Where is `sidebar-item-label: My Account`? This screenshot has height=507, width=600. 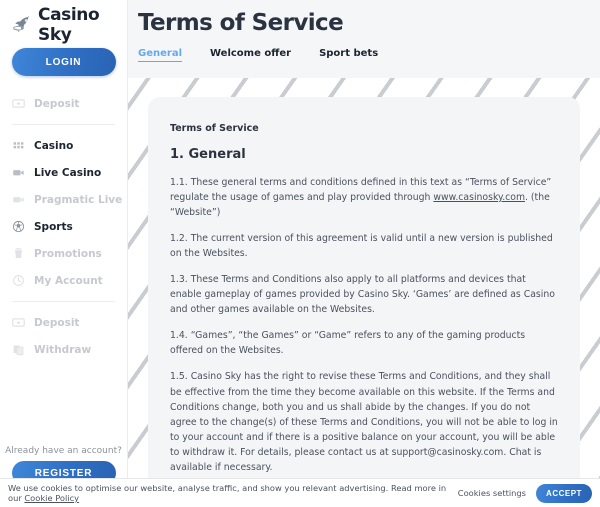 sidebar-item-label: My Account is located at coordinates (68, 280).